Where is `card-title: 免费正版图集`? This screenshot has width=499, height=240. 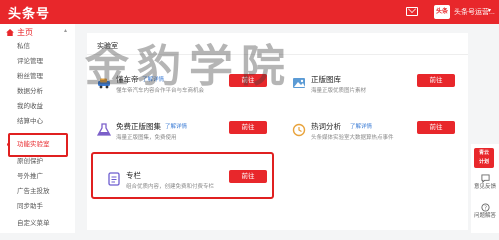 card-title: 免费正版图集 is located at coordinates (138, 126).